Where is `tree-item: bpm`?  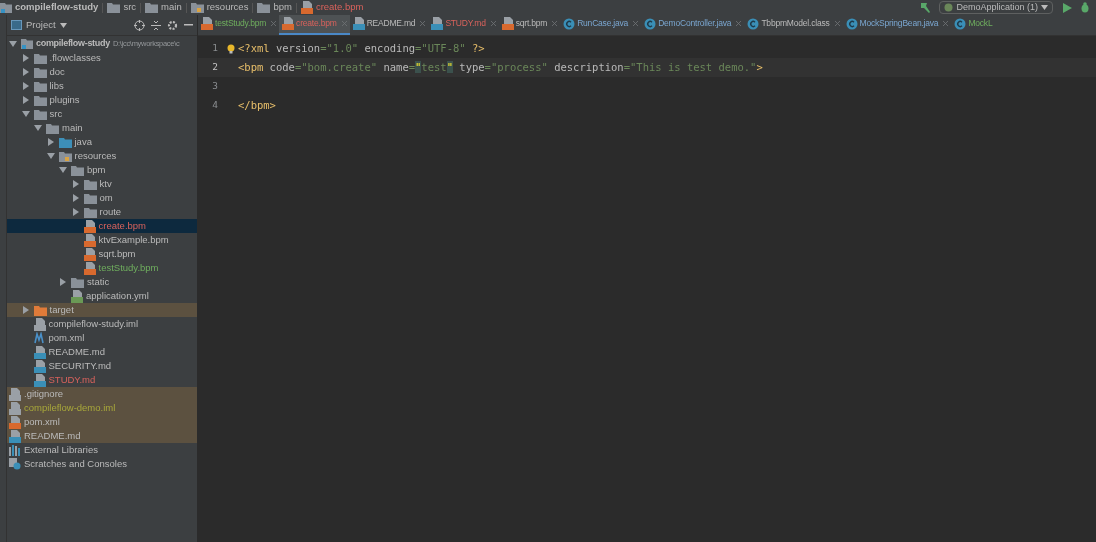
tree-item: bpm is located at coordinates (102, 170).